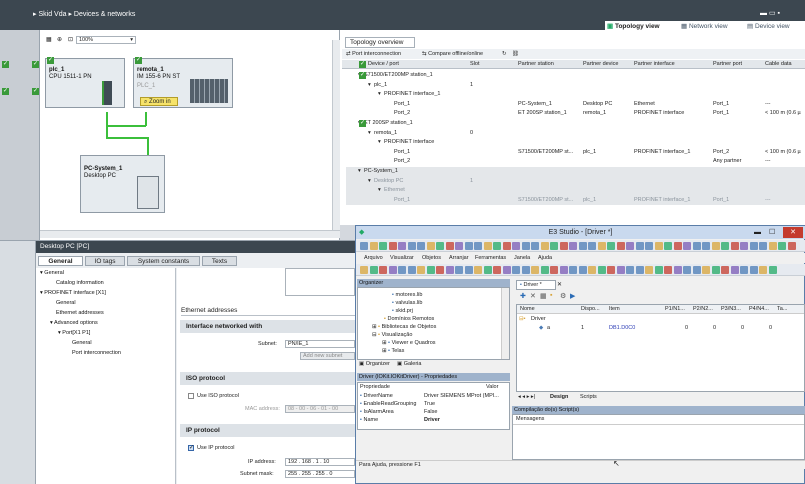  I want to click on driver-name-cell: a, so click(548, 328).